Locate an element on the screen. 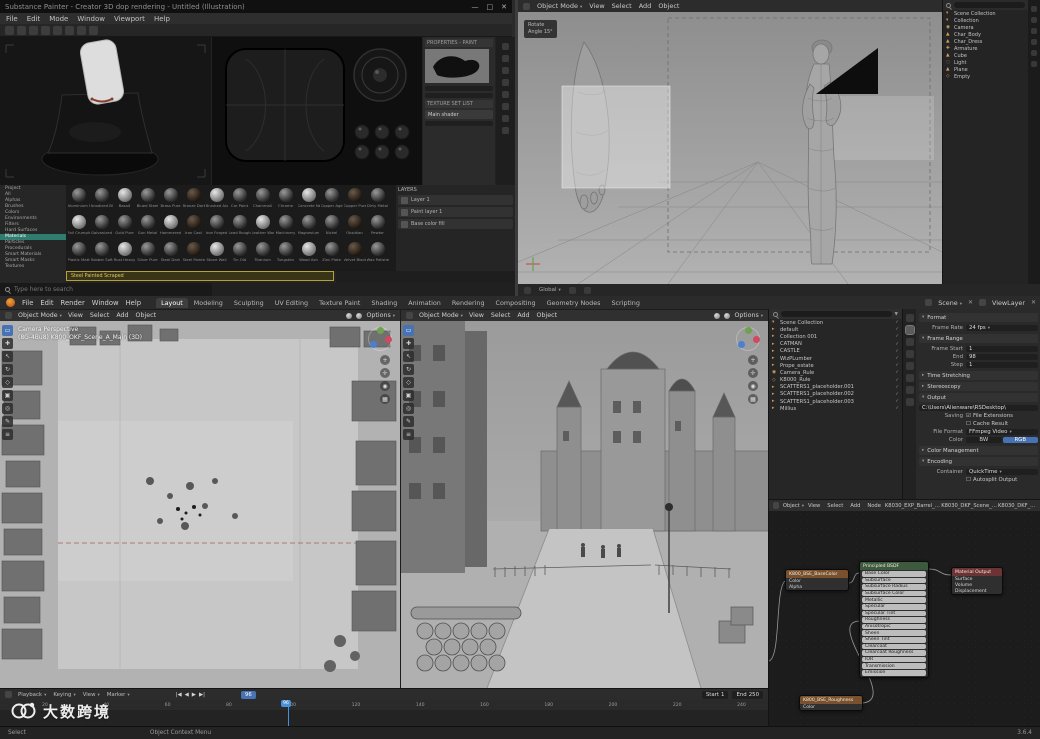 The image size is (1040, 739). material-thumbnail: Steel Painted is located at coordinates (193, 253).